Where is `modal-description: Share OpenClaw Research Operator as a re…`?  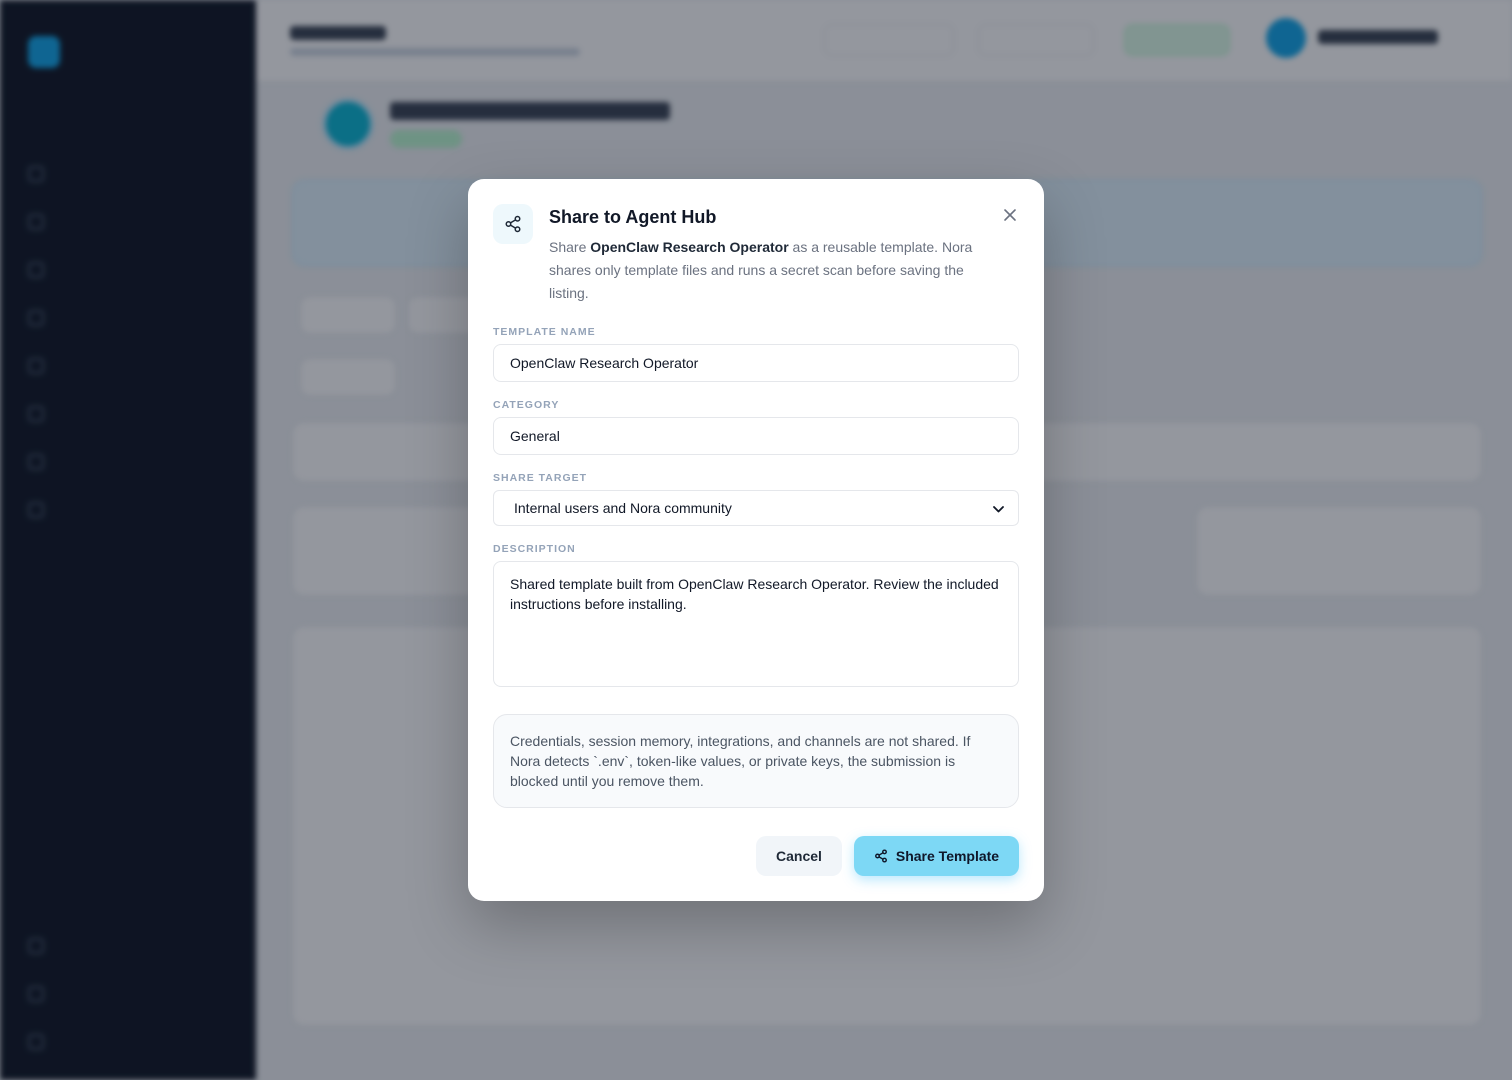
modal-description: Share OpenClaw Research Operator as a re… is located at coordinates (769, 270).